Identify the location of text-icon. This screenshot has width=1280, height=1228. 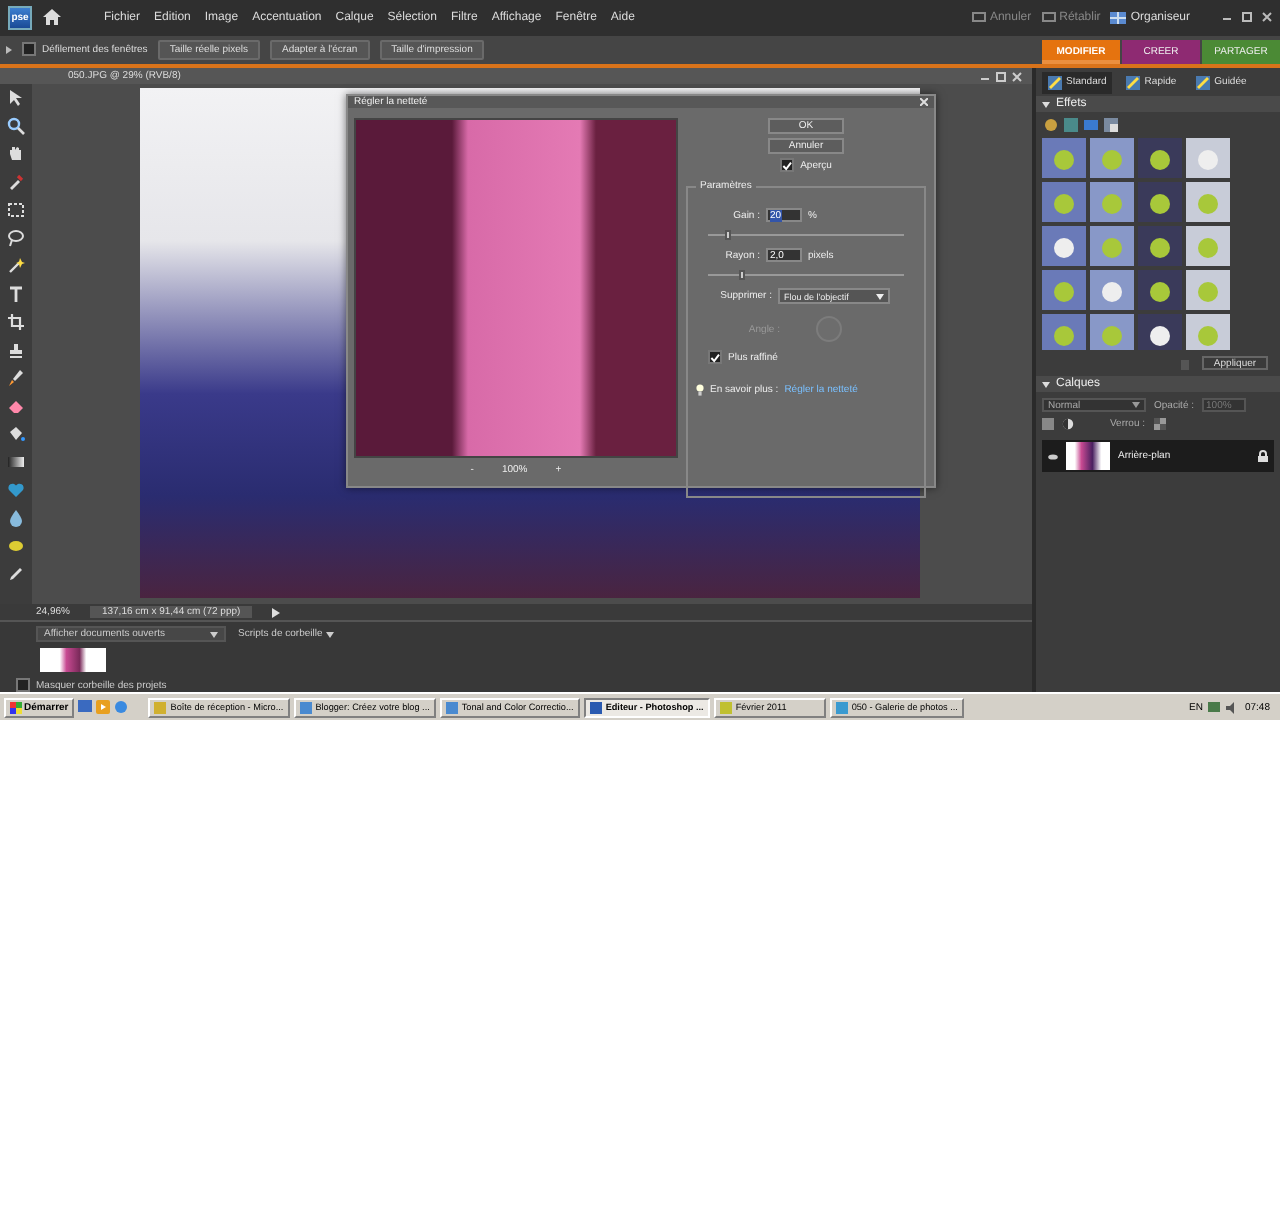
(16, 294).